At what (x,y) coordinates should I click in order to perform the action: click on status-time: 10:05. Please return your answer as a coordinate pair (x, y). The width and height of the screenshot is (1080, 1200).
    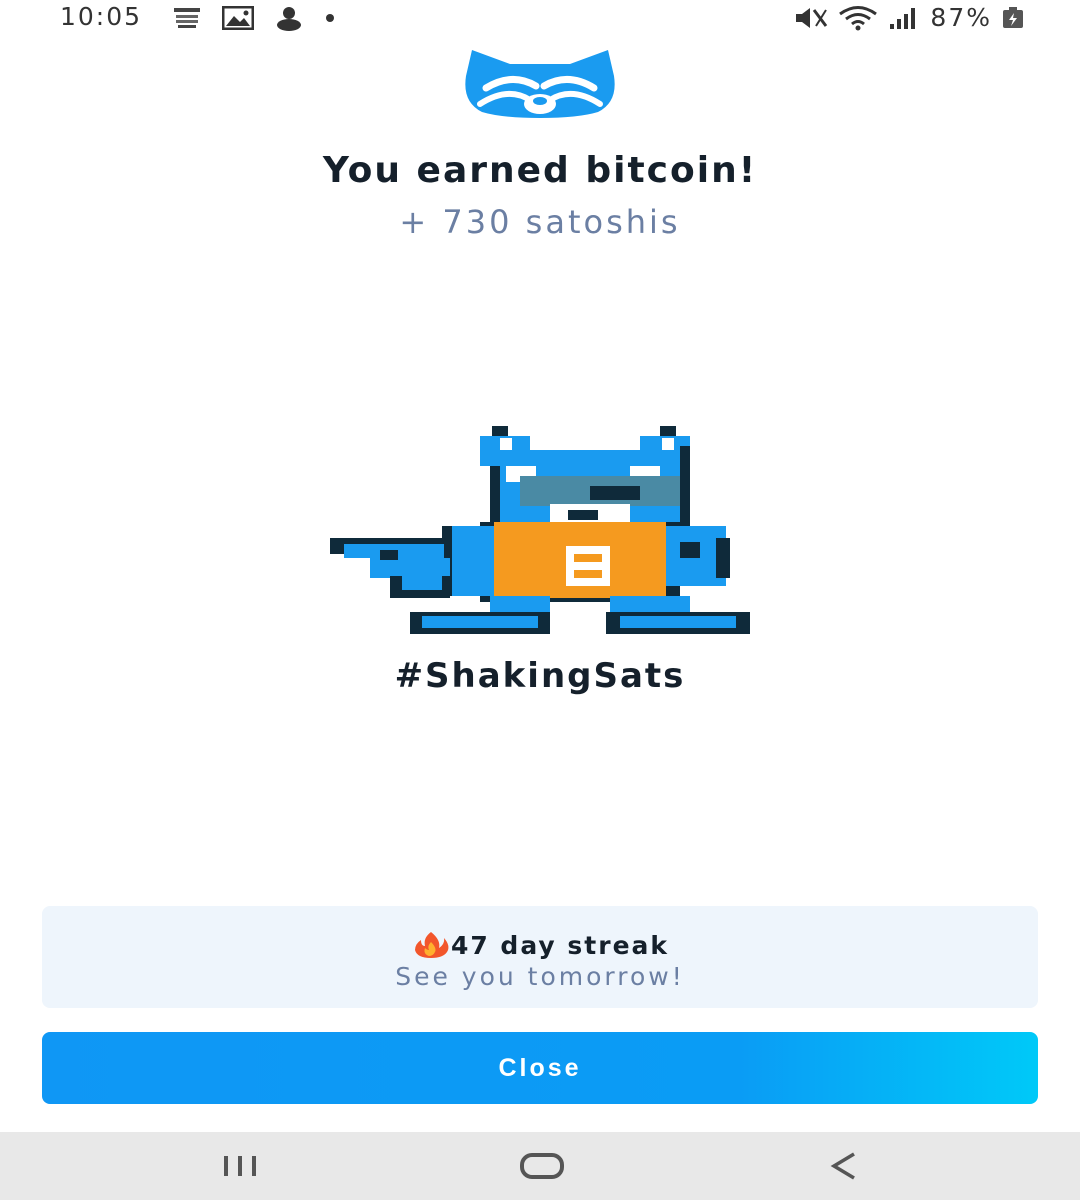
    Looking at the image, I should click on (101, 16).